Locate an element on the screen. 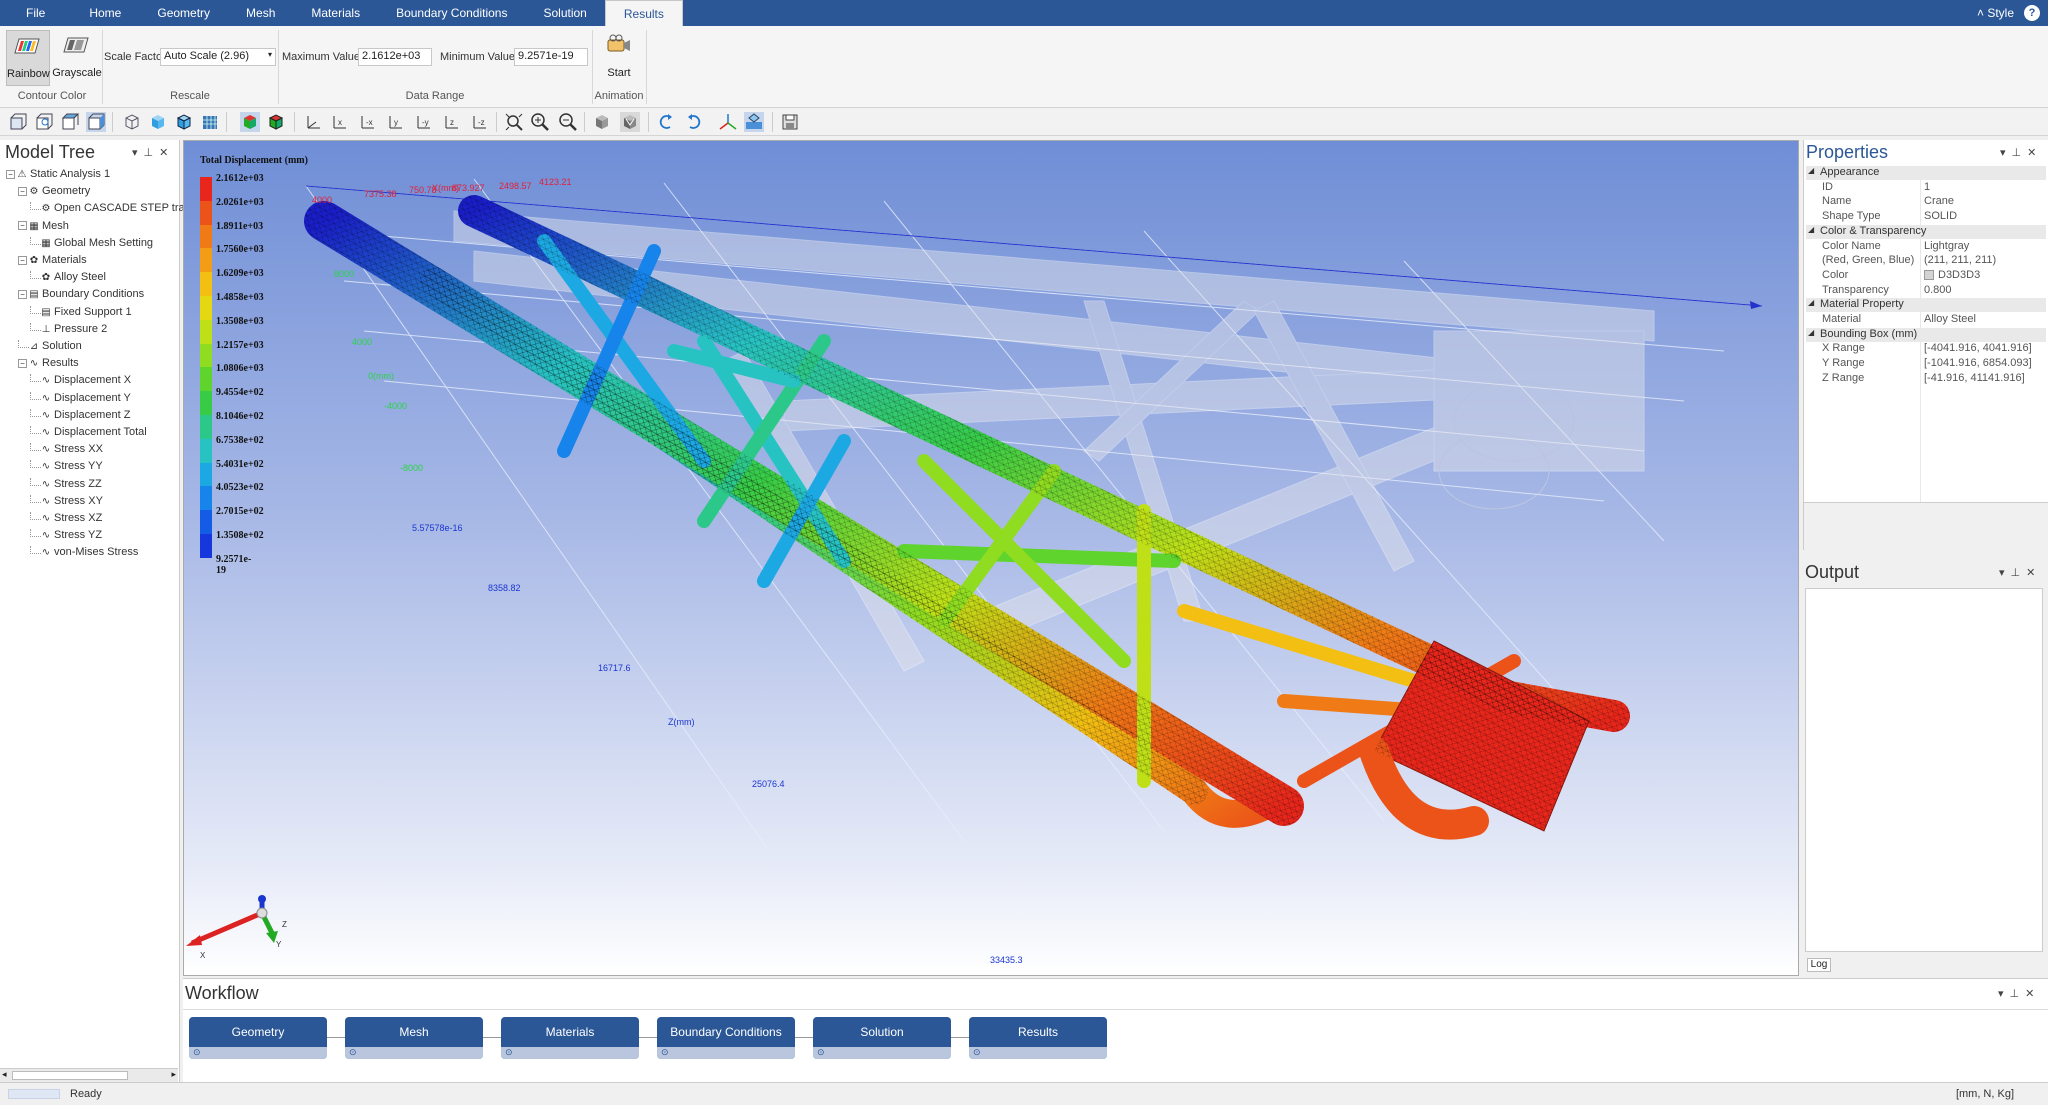 This screenshot has width=2048, height=1105. property-category: ◢ Color & Transparency is located at coordinates (1926, 231).